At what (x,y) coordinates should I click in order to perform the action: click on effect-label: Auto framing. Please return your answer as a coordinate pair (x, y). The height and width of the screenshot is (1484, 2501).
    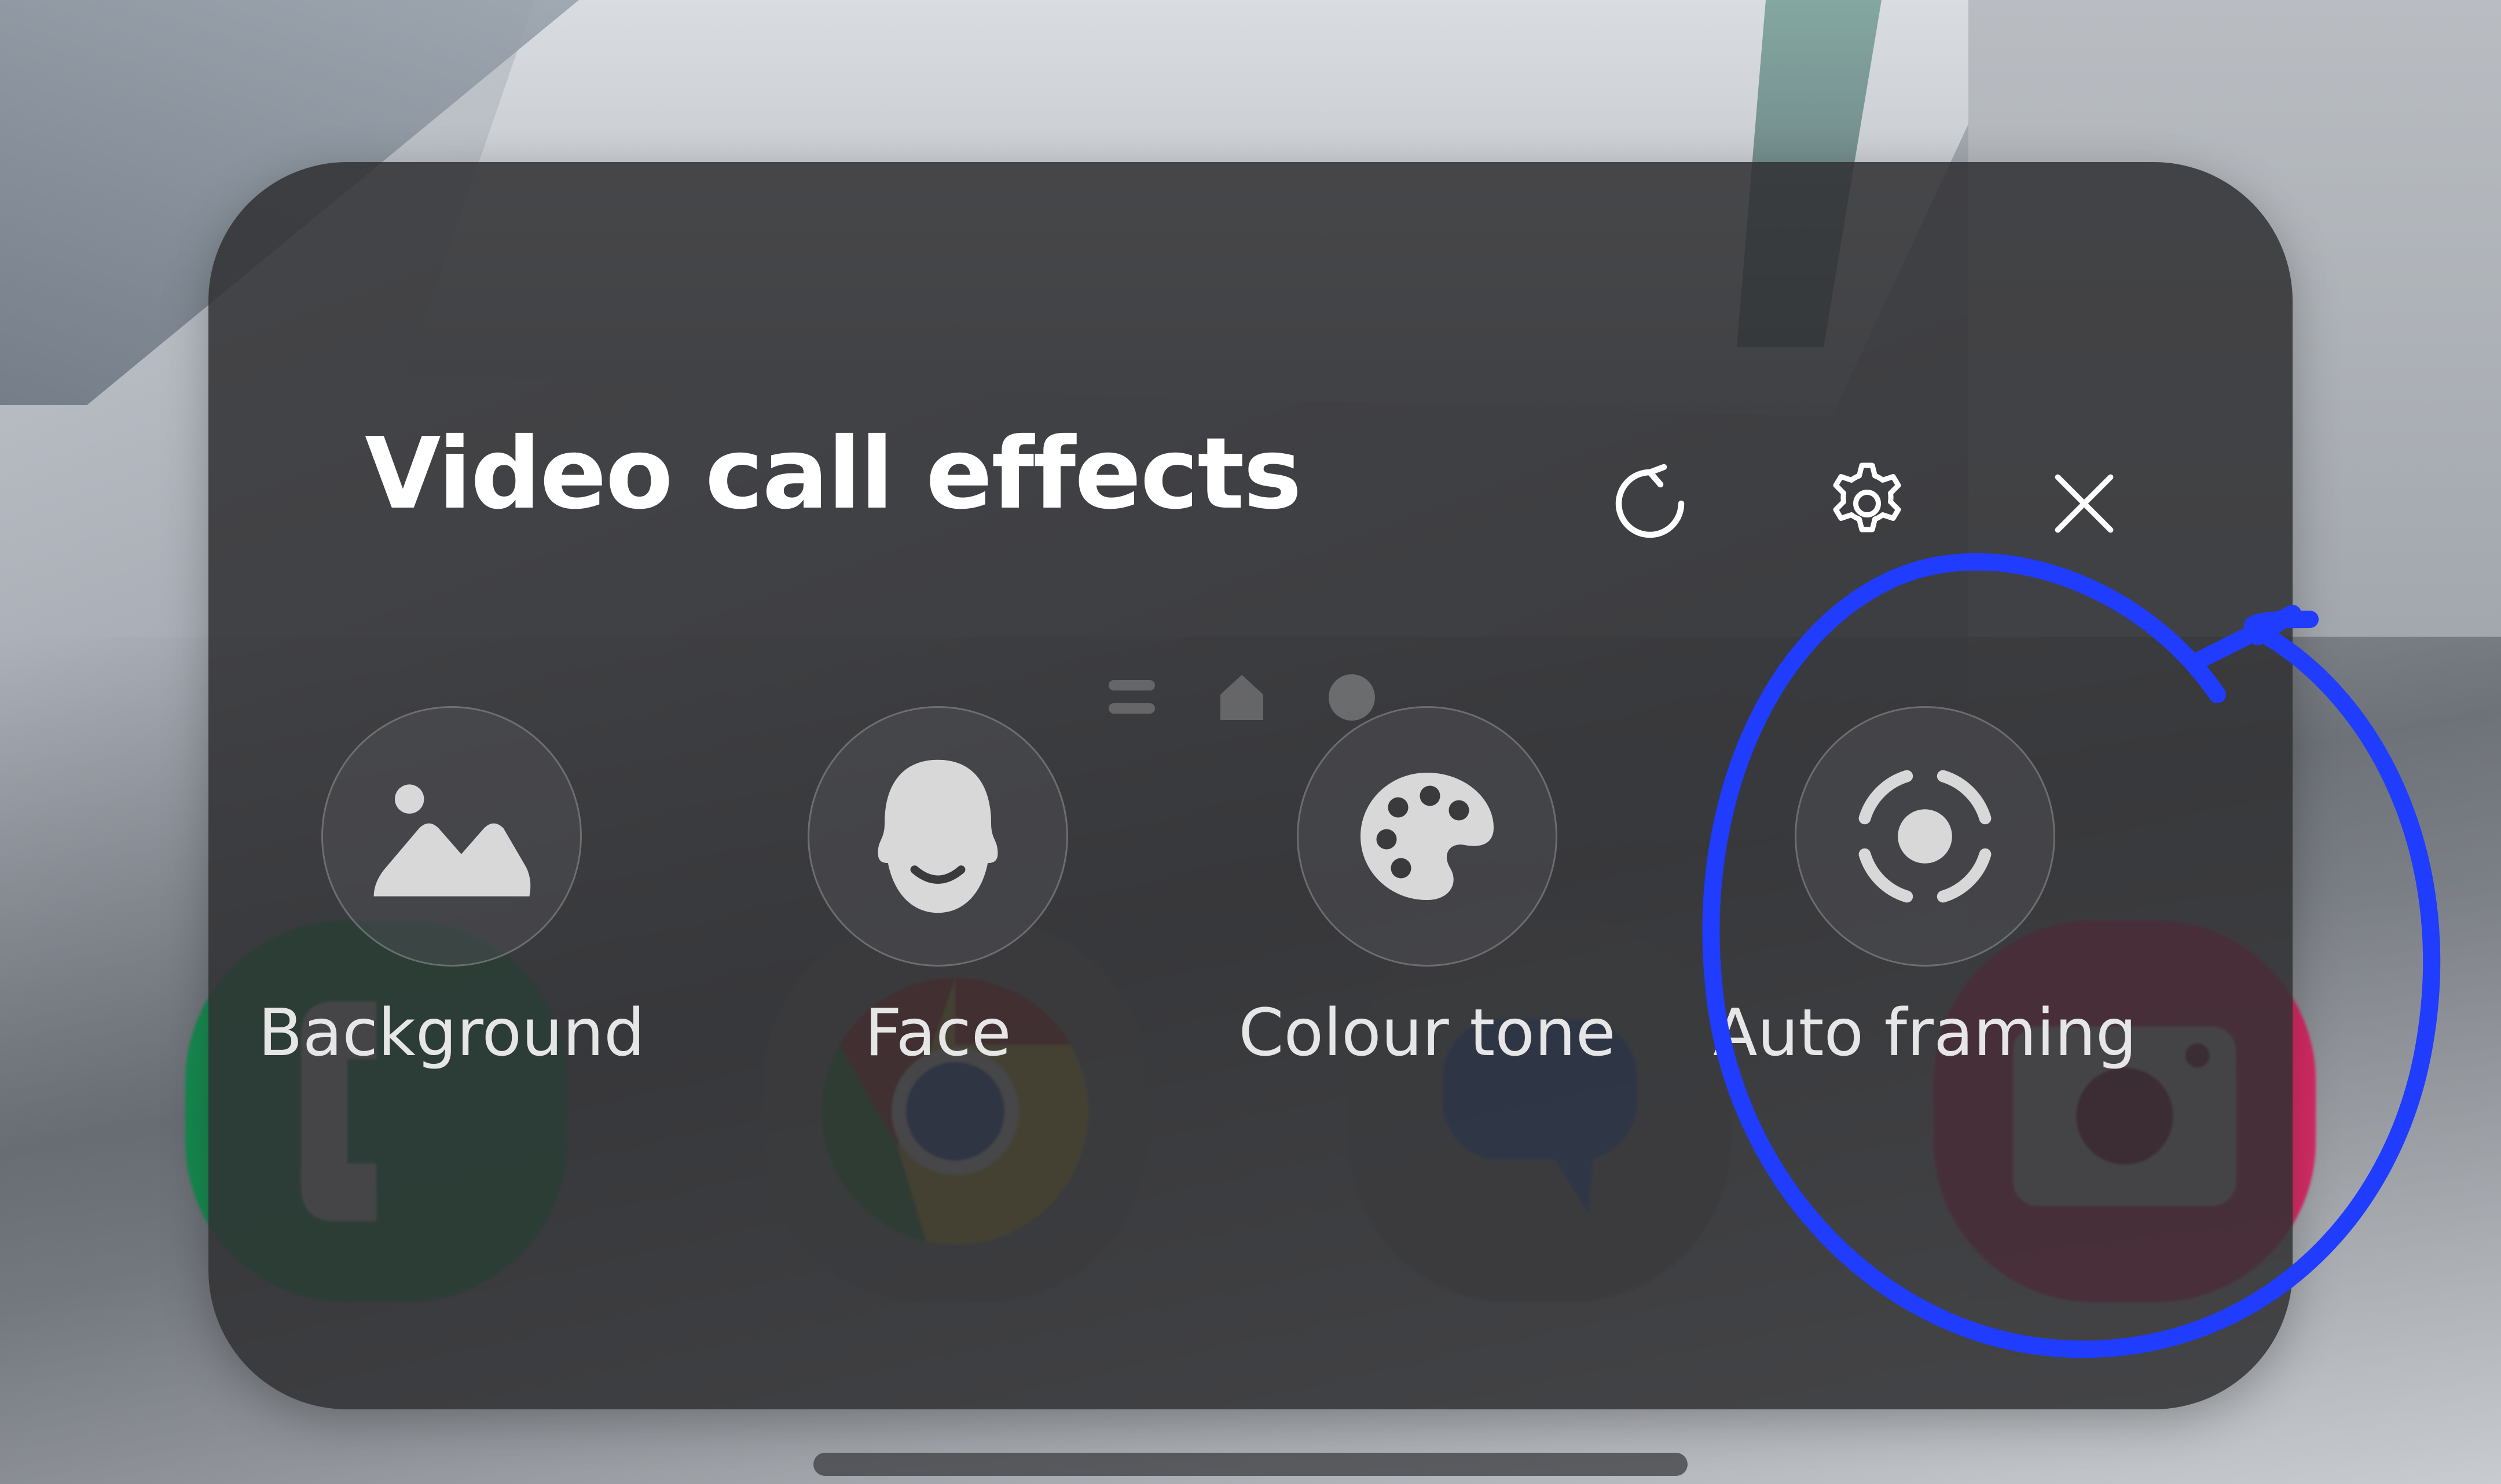
    Looking at the image, I should click on (1924, 1033).